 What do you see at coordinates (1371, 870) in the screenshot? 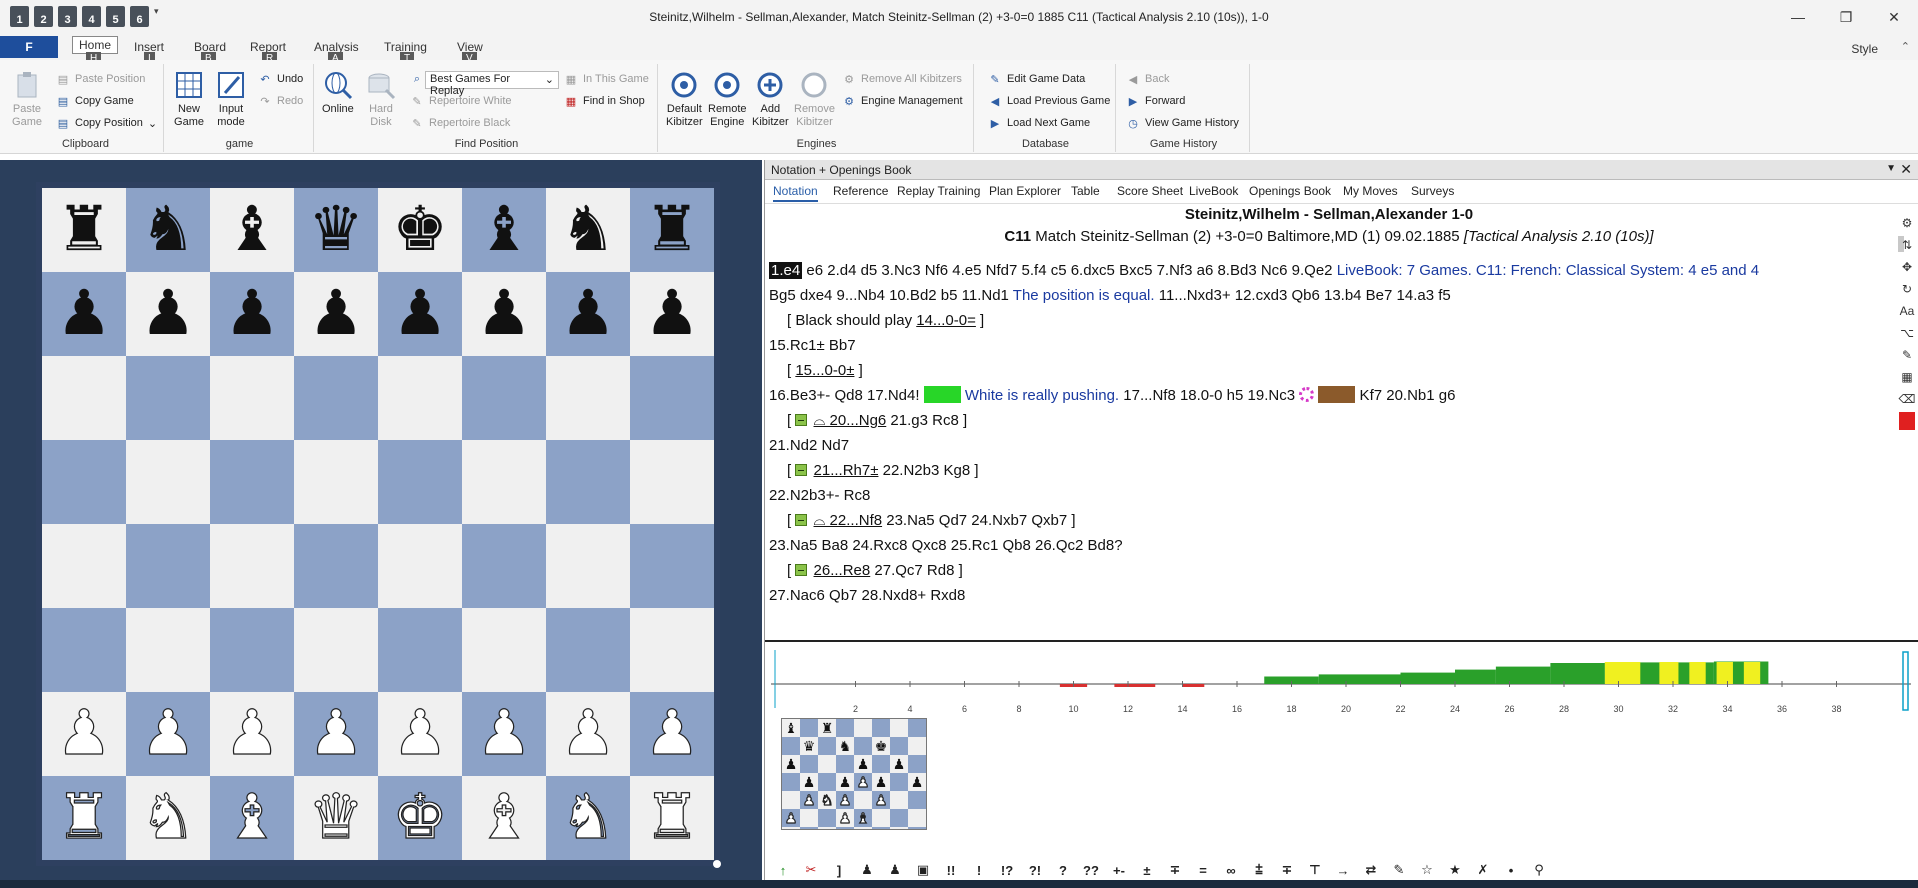
I see `annotation-symbol-button: ⇄` at bounding box center [1371, 870].